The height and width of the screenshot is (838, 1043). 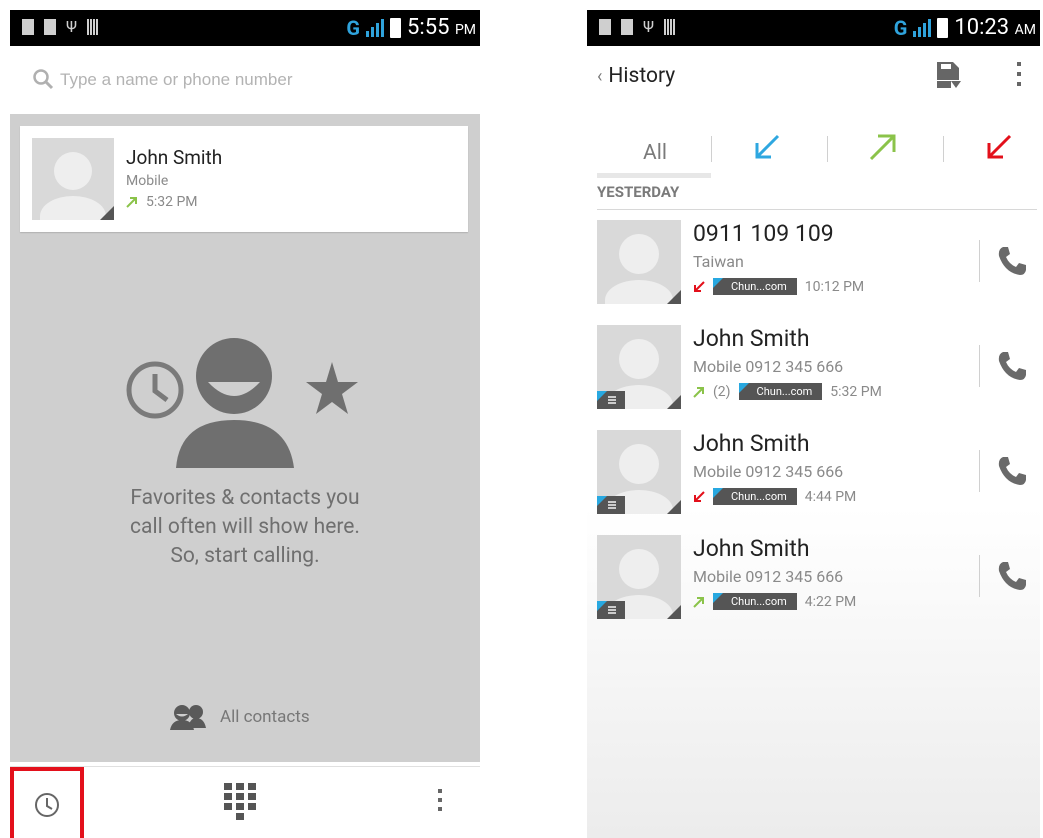 I want to click on action-bar: ‹ History, so click(x=813, y=77).